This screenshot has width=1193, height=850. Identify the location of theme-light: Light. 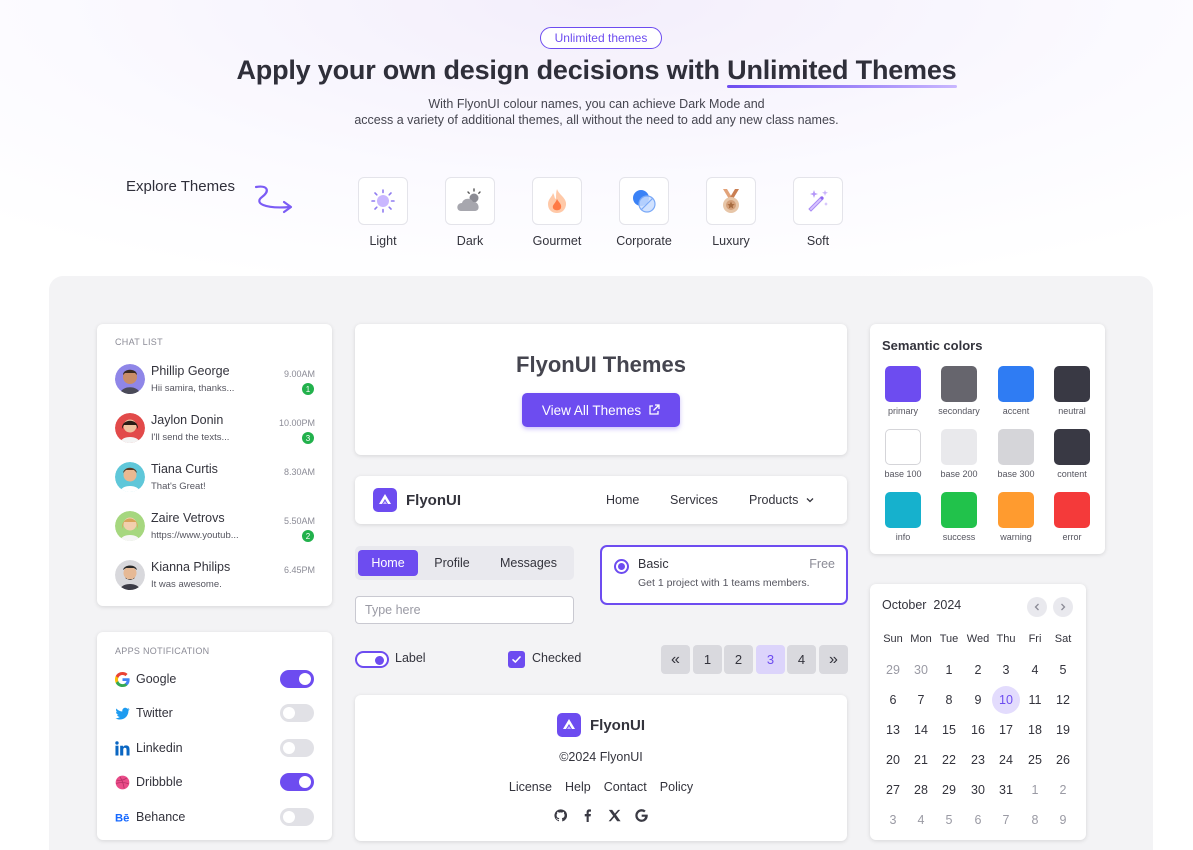
(383, 212).